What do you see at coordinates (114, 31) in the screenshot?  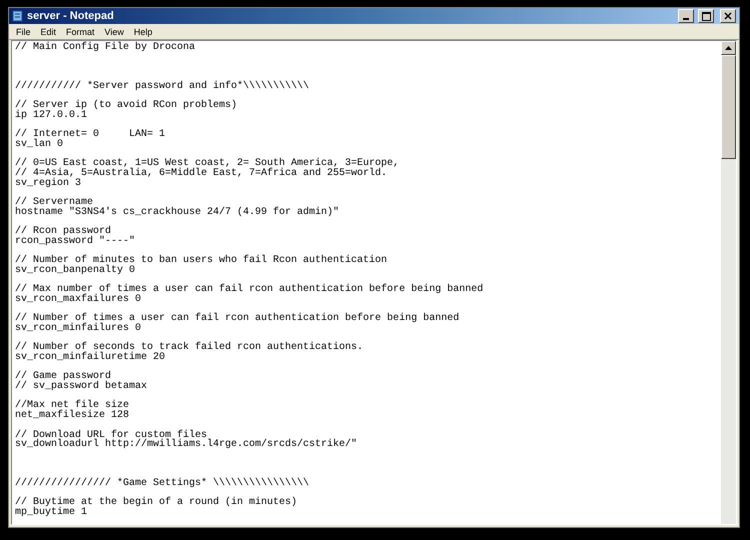 I see `menu-item: View` at bounding box center [114, 31].